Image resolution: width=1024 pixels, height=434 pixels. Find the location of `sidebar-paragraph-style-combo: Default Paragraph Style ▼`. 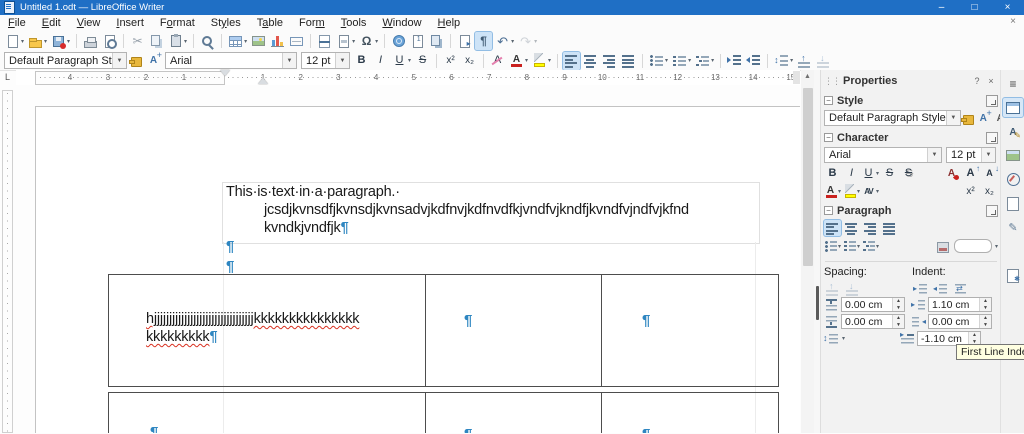

sidebar-paragraph-style-combo: Default Paragraph Style ▼ is located at coordinates (892, 118).